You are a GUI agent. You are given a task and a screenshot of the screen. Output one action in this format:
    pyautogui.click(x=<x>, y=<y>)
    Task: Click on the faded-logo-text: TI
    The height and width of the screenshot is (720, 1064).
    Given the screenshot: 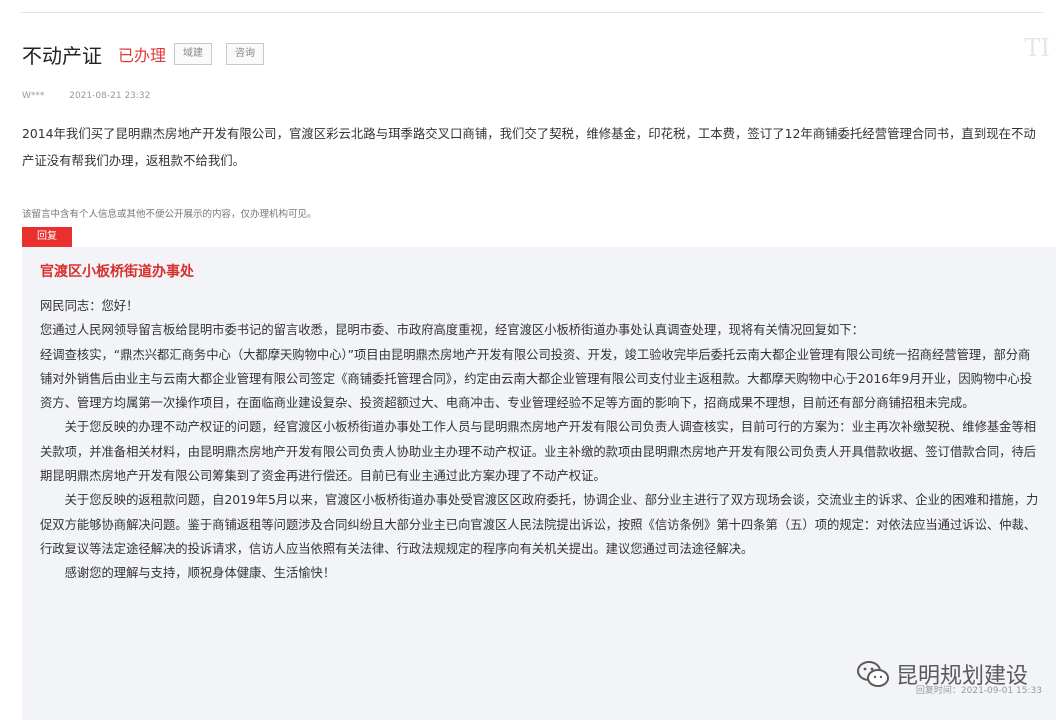 What is the action you would take?
    pyautogui.click(x=1037, y=48)
    